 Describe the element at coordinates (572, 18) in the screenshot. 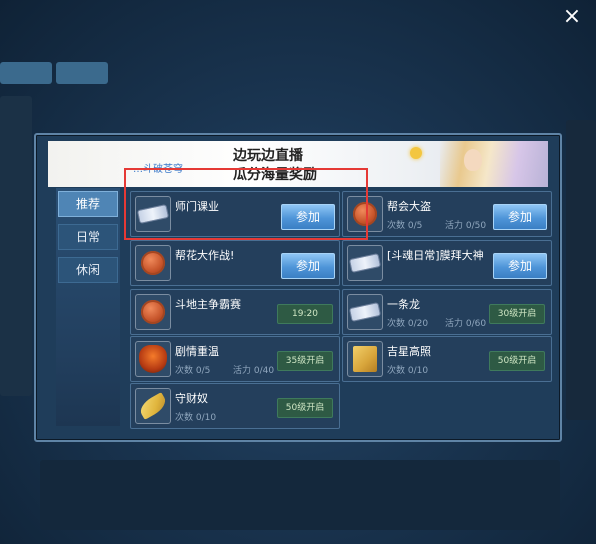

I see `close-button: ×` at that location.